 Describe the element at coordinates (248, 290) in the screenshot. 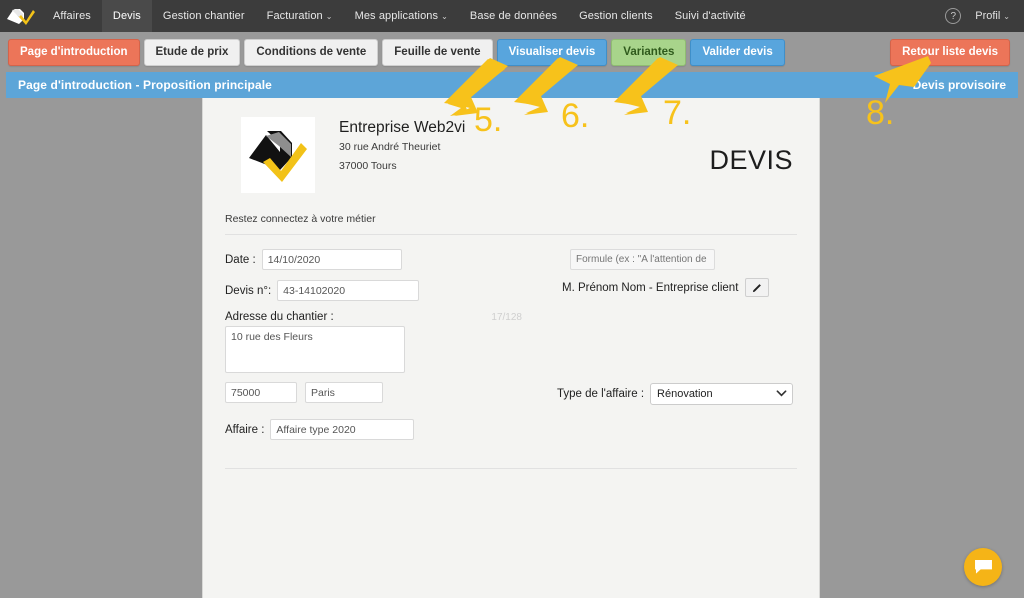

I see `devis-number-label: Devis n°:` at that location.